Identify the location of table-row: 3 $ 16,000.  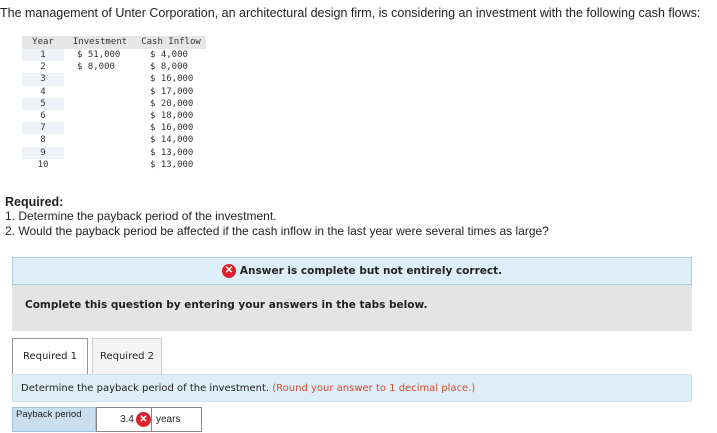
(114, 79).